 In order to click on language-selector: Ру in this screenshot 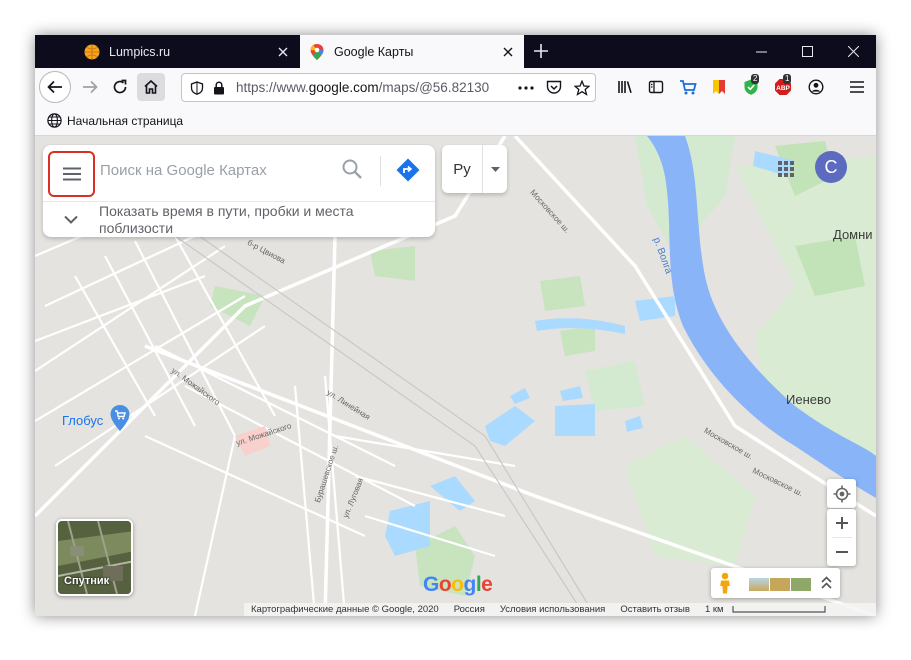, I will do `click(474, 169)`.